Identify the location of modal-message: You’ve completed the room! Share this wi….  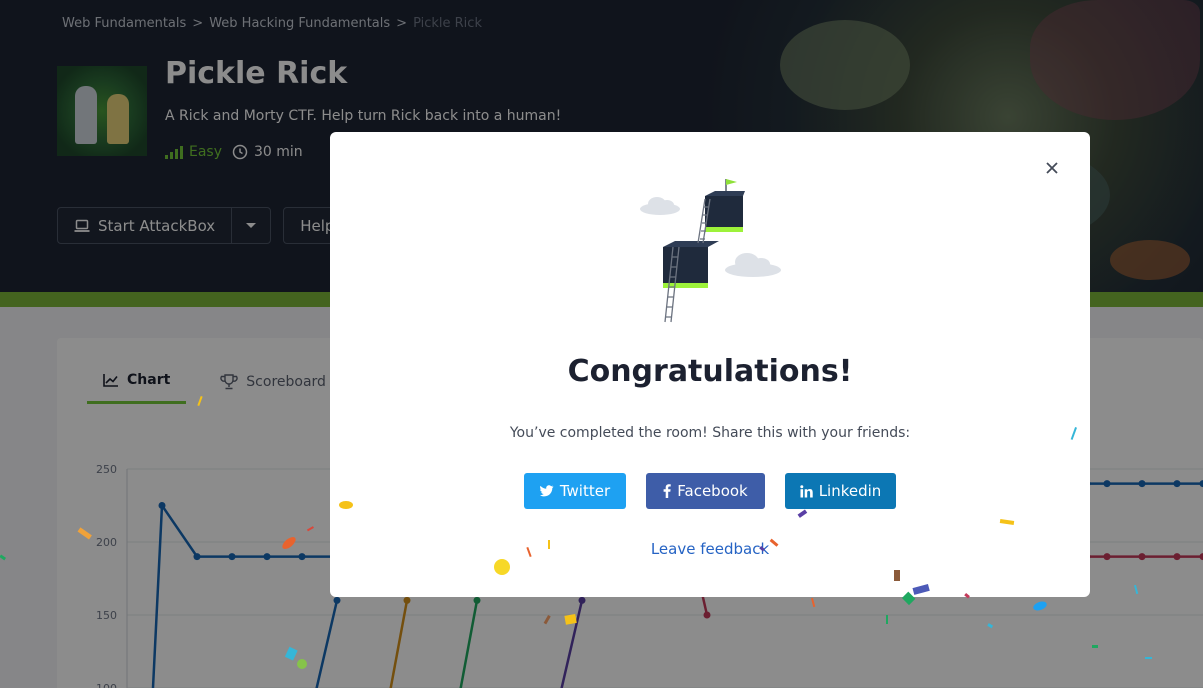
(710, 433).